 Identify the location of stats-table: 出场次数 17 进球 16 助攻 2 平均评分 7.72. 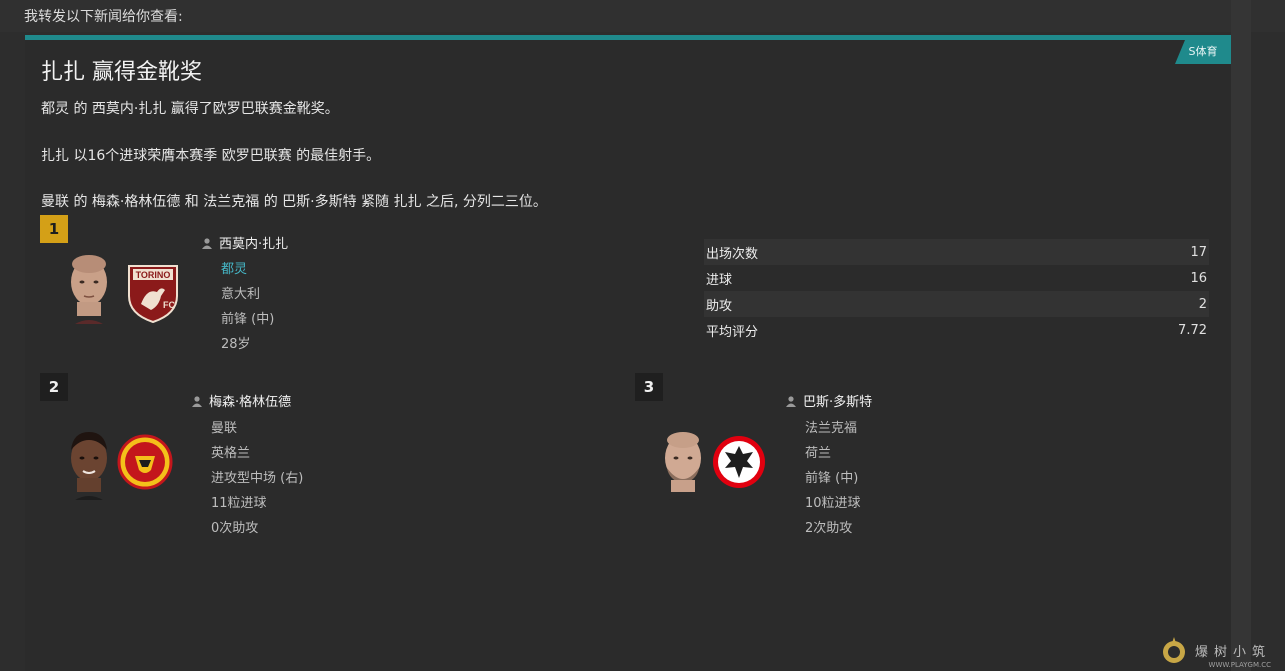
(956, 291).